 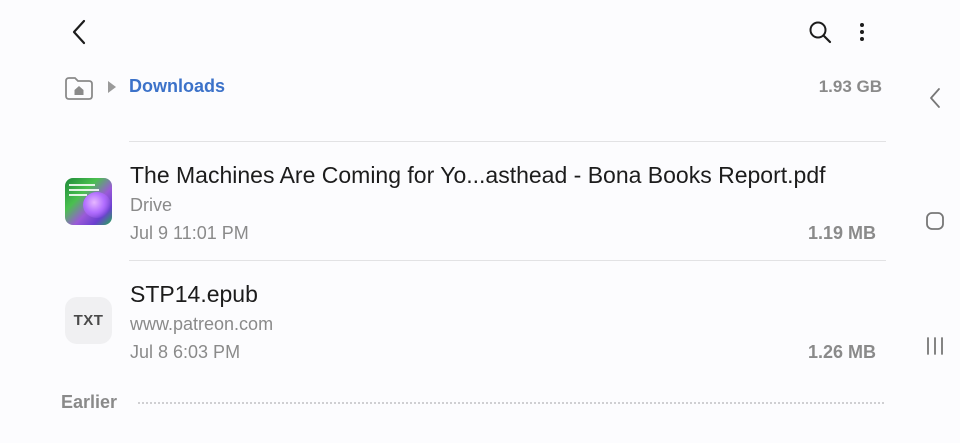 I want to click on back-arrow-icon, so click(x=79, y=32).